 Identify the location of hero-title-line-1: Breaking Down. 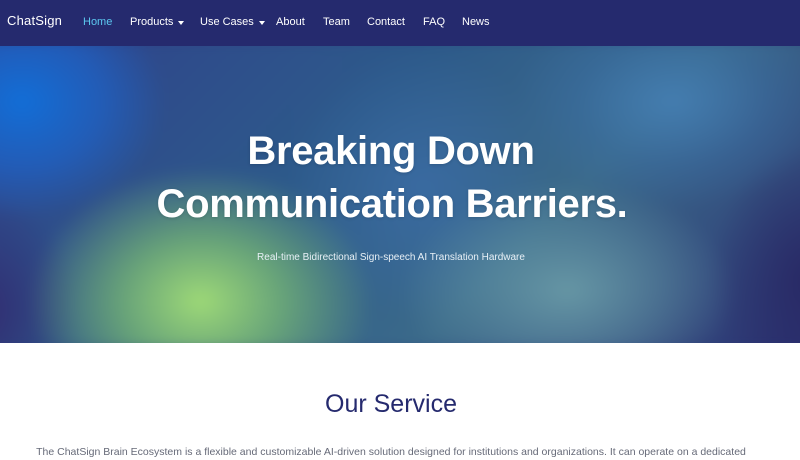
(391, 151).